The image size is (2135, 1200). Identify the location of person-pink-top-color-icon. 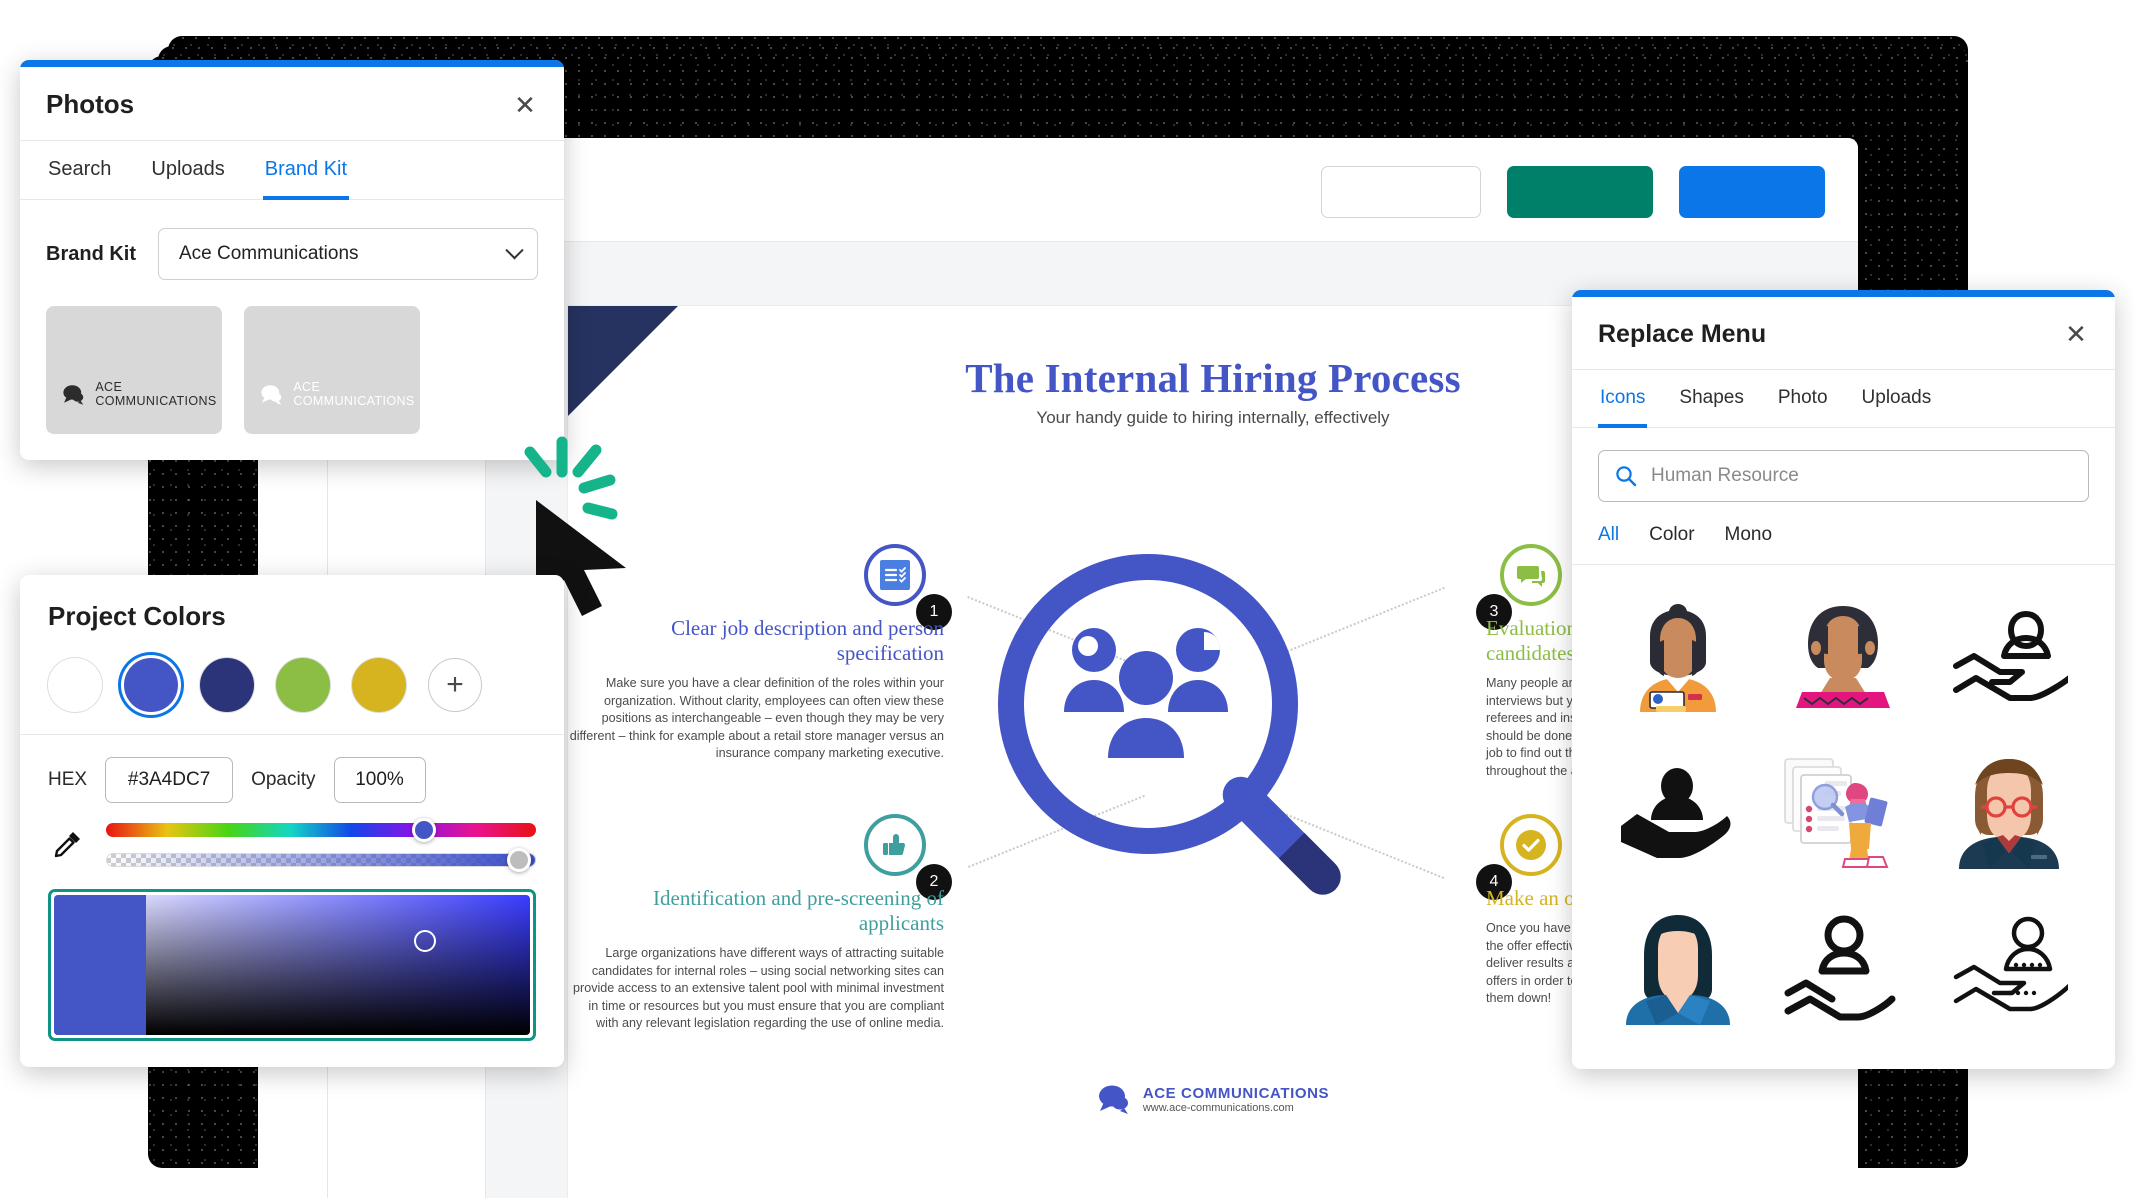
(1844, 656).